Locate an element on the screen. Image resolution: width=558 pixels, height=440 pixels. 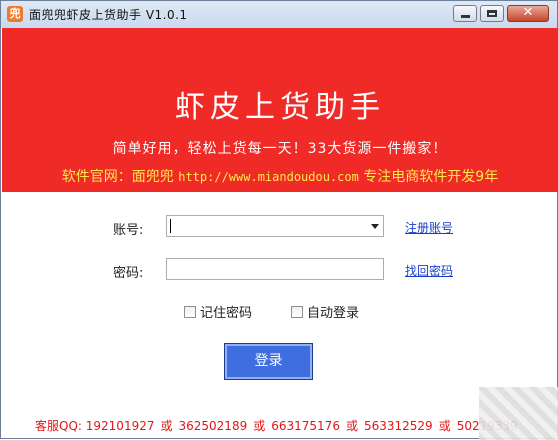
qq-number: 192101927 is located at coordinates (120, 426).